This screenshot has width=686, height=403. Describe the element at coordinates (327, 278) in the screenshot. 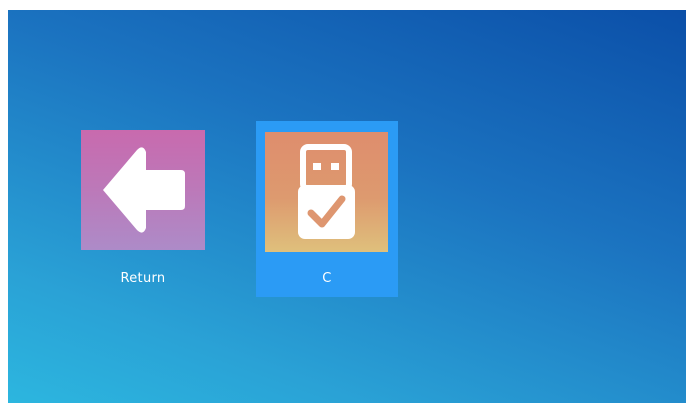

I see `drive-c-label: C` at that location.